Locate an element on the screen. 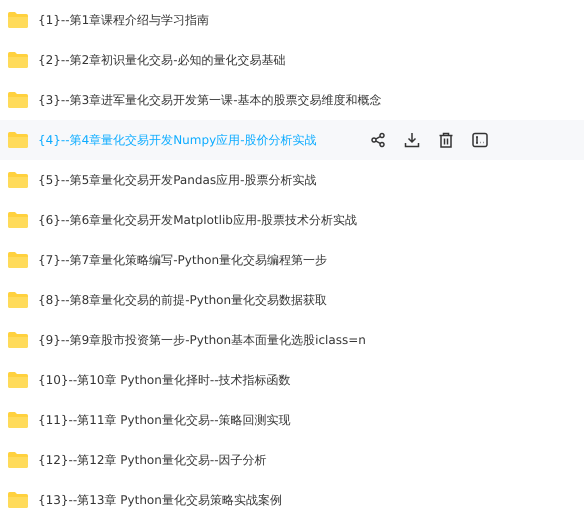 This screenshot has width=584, height=516. folder-name: {12}--第12章 Python量化交易--因子分析 is located at coordinates (152, 460).